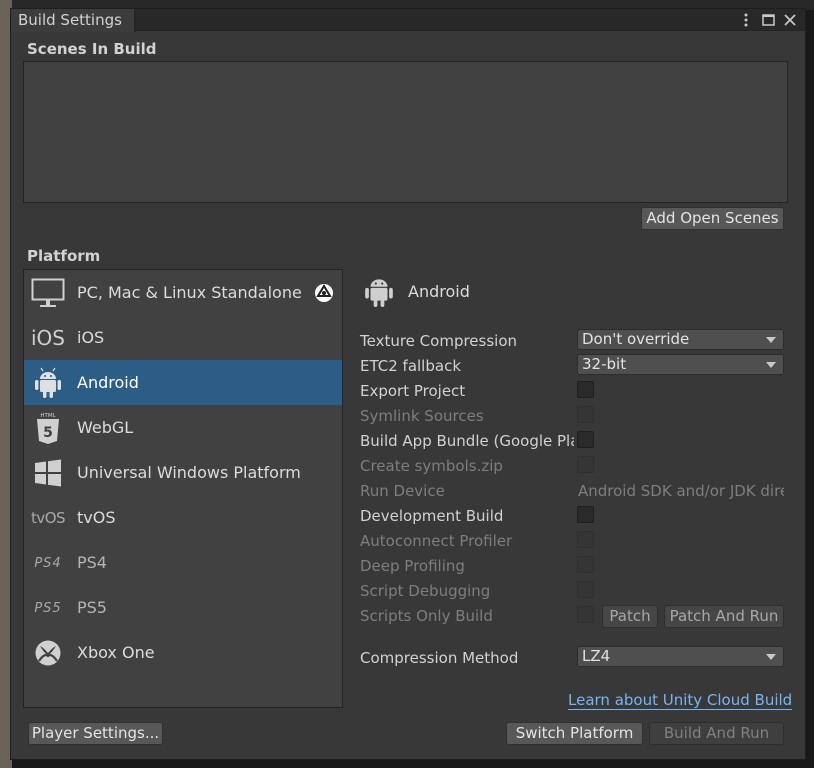 The height and width of the screenshot is (768, 814). Describe the element at coordinates (716, 733) in the screenshot. I see `build-and-run-button: Build And Run` at that location.